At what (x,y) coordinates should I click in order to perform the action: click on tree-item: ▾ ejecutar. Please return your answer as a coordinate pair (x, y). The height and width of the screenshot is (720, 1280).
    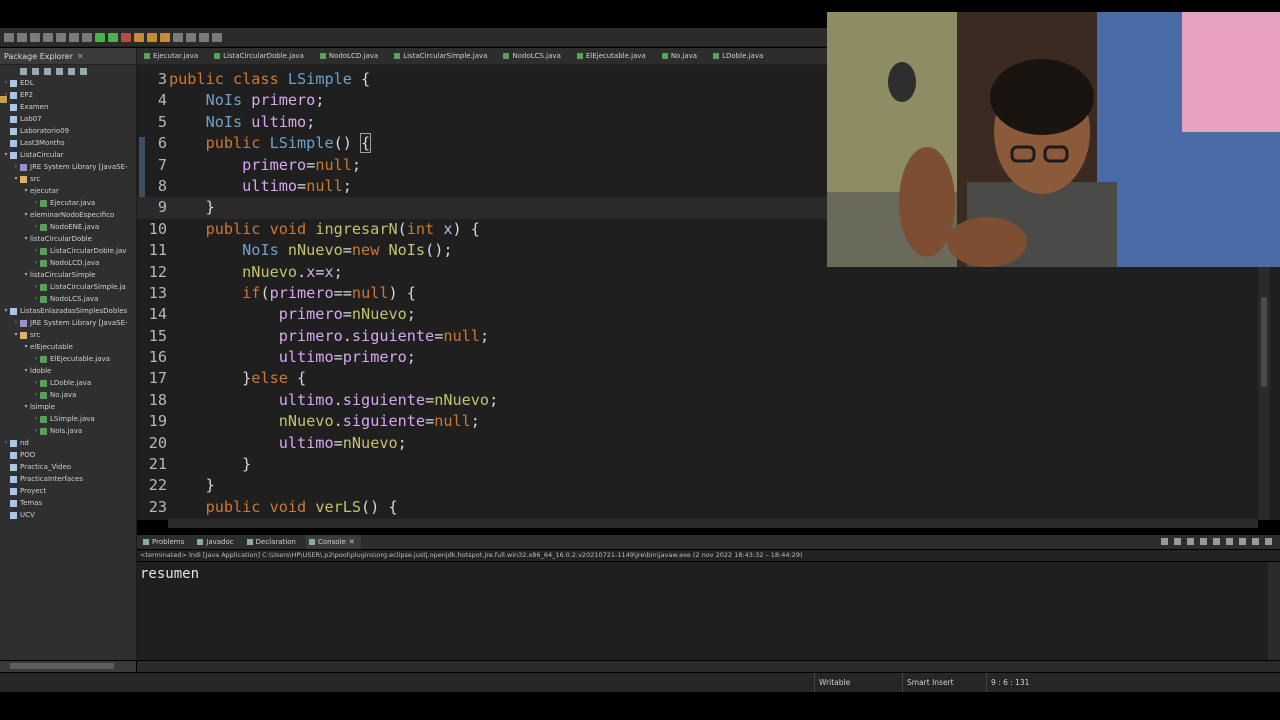
    Looking at the image, I should click on (68, 146).